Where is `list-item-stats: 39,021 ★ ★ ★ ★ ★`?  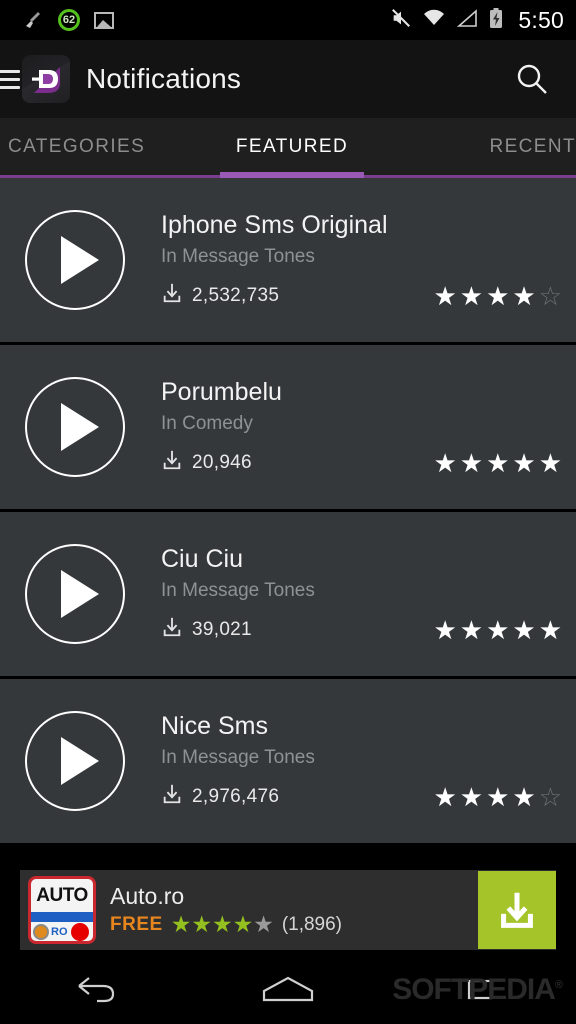 list-item-stats: 39,021 ★ ★ ★ ★ ★ is located at coordinates (363, 629).